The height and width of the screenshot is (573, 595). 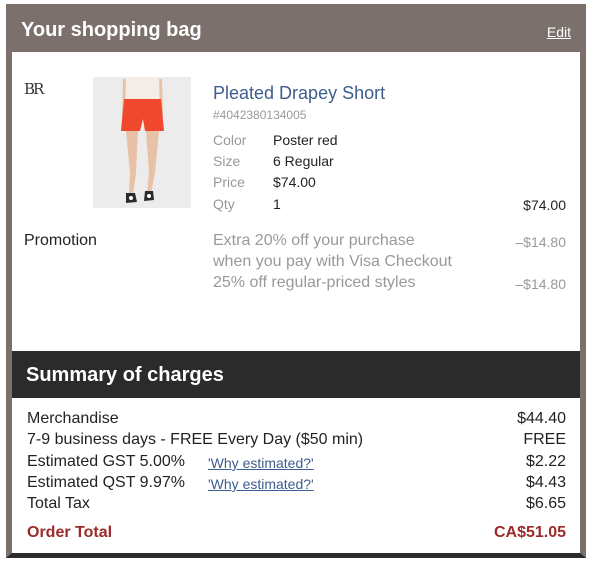 What do you see at coordinates (125, 375) in the screenshot?
I see `summary-title: Summary of charges` at bounding box center [125, 375].